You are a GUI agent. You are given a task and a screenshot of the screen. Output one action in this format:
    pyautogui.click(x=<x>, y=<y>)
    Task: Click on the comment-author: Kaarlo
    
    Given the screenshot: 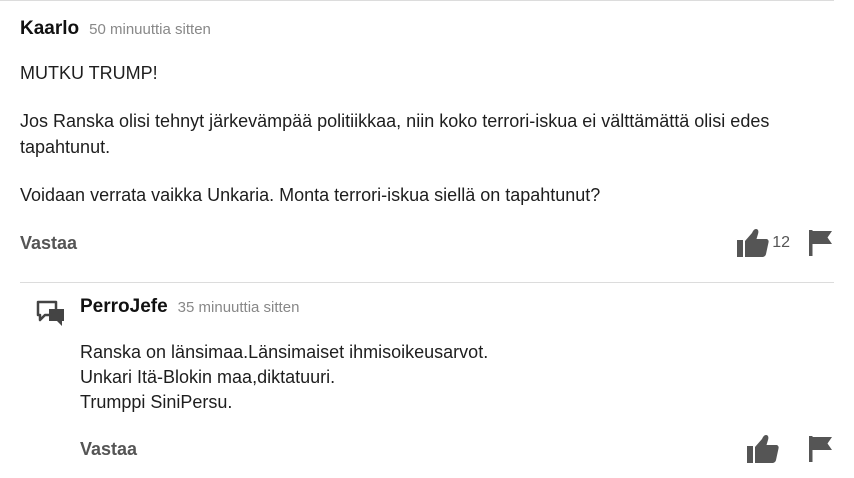 What is the action you would take?
    pyautogui.click(x=49, y=29)
    